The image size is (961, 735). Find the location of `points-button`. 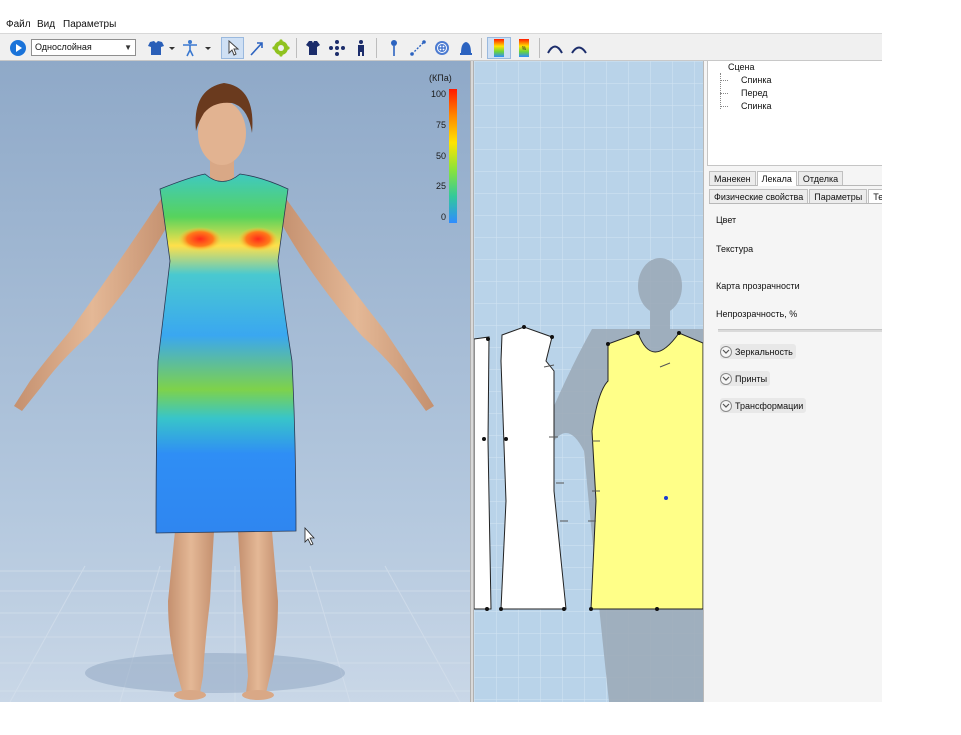

points-button is located at coordinates (337, 48).